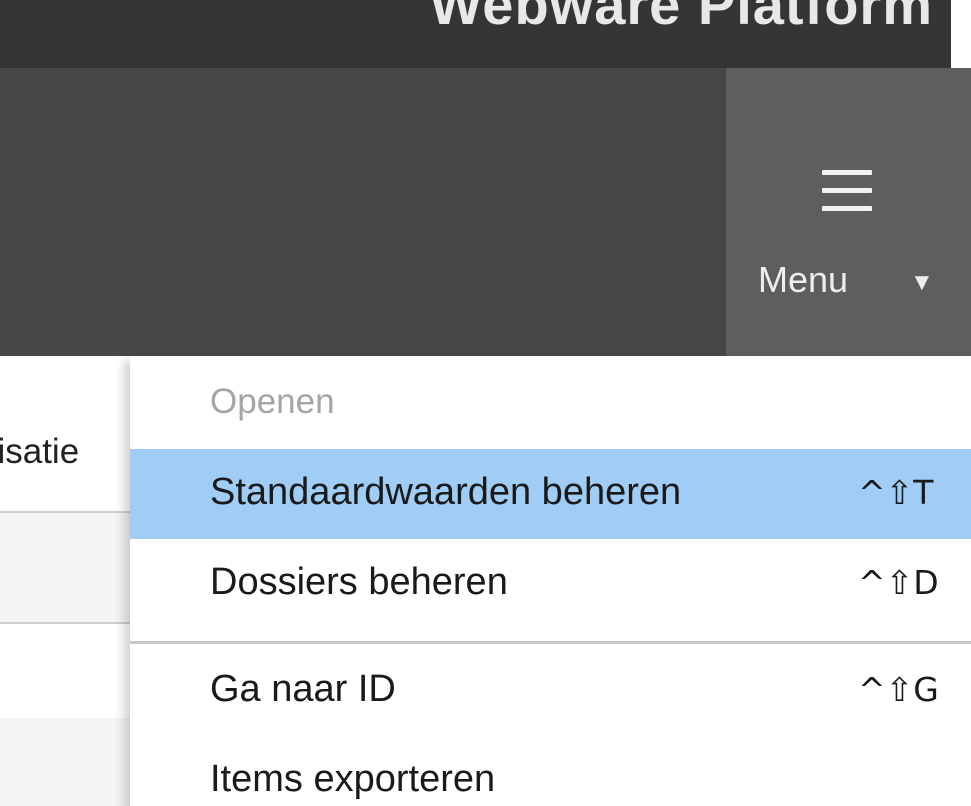 Image resolution: width=971 pixels, height=806 pixels. What do you see at coordinates (550, 691) in the screenshot?
I see `menu-item-ga-naar-id: Ga naar ID ^⇧G` at bounding box center [550, 691].